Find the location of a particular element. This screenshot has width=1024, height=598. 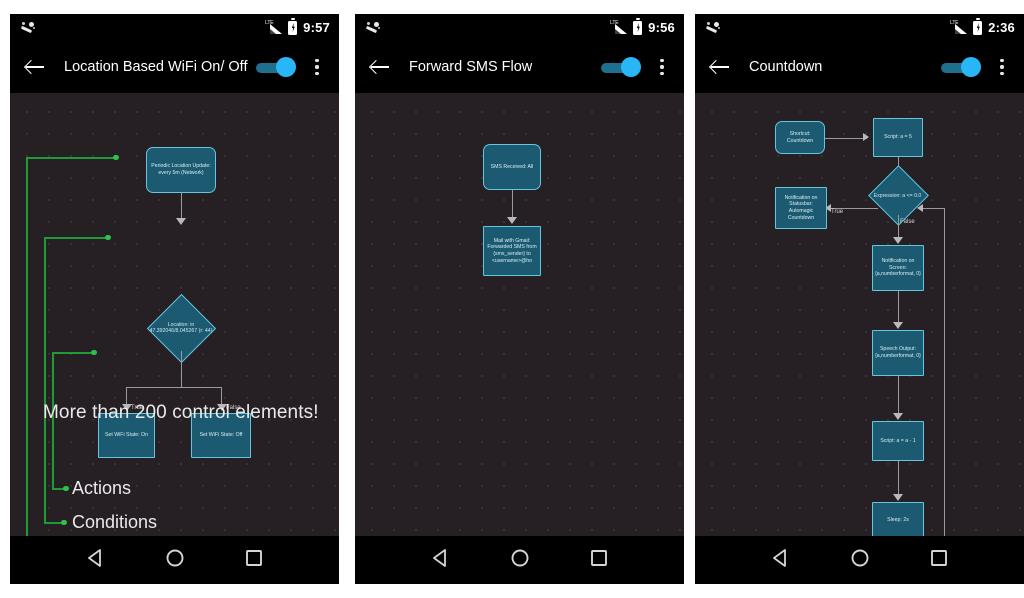

status-bar: LTE 9:57 is located at coordinates (174, 27).